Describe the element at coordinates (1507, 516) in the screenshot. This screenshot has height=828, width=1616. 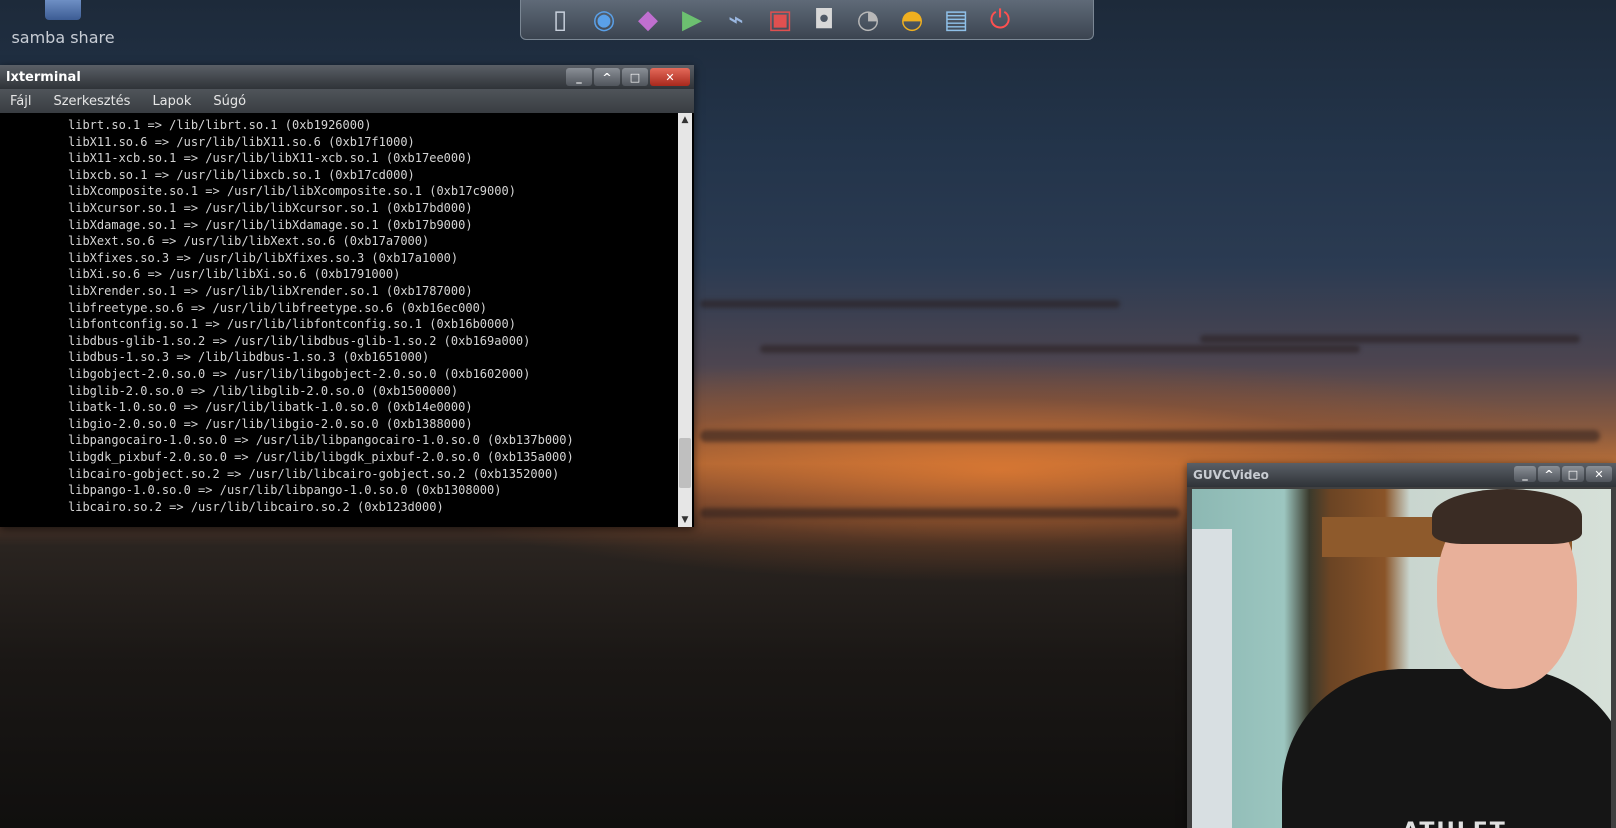
I see `person-hair` at that location.